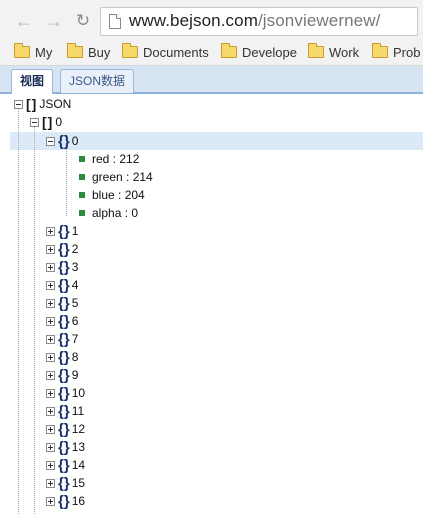 Image resolution: width=423 pixels, height=514 pixels. What do you see at coordinates (407, 52) in the screenshot?
I see `bookmark-label: Prob` at bounding box center [407, 52].